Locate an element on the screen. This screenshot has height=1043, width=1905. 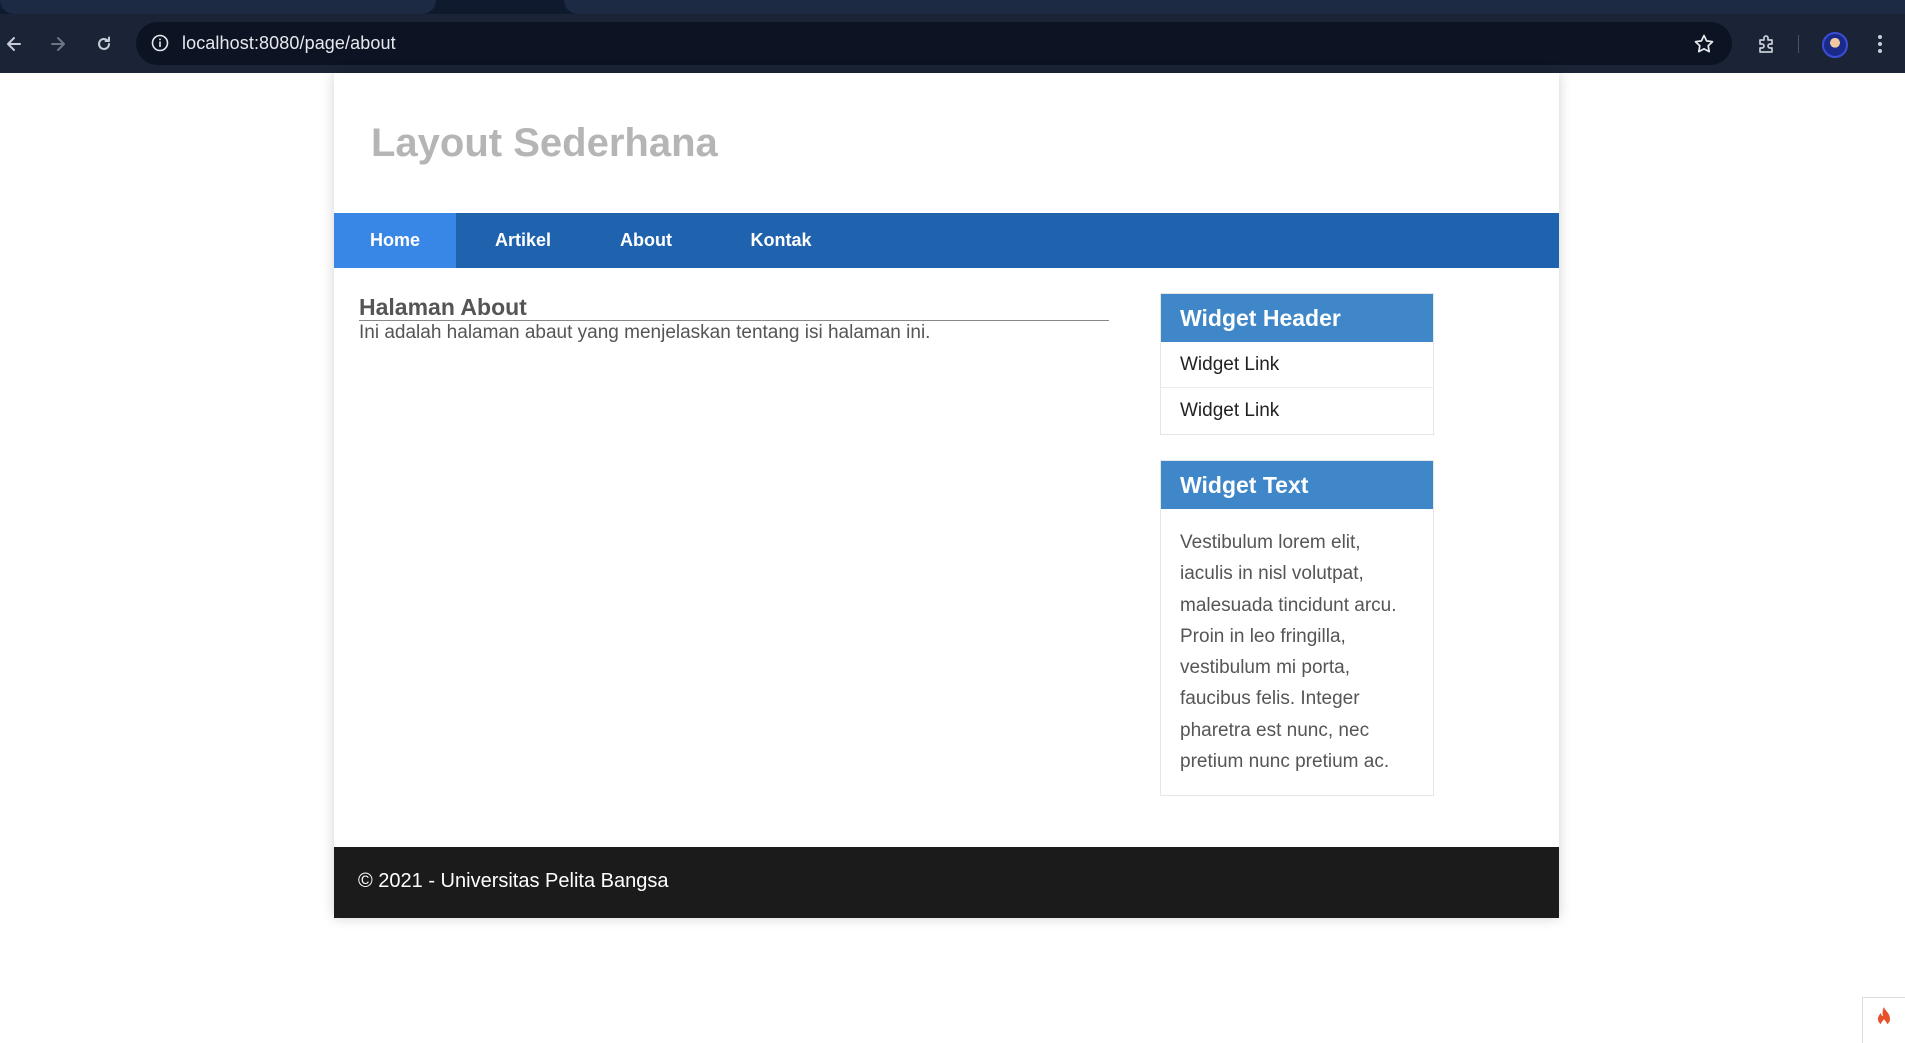
browser-tabstrip is located at coordinates (952, 7).